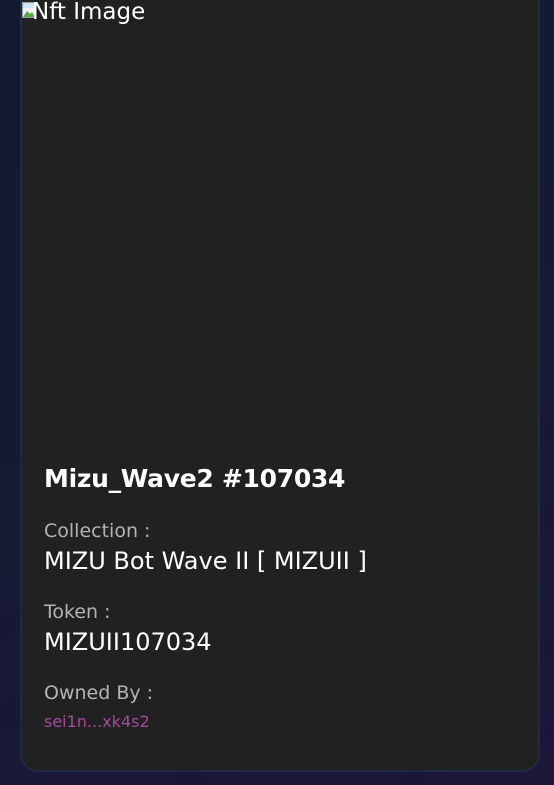  Describe the element at coordinates (77, 612) in the screenshot. I see `token-label: Token :` at that location.